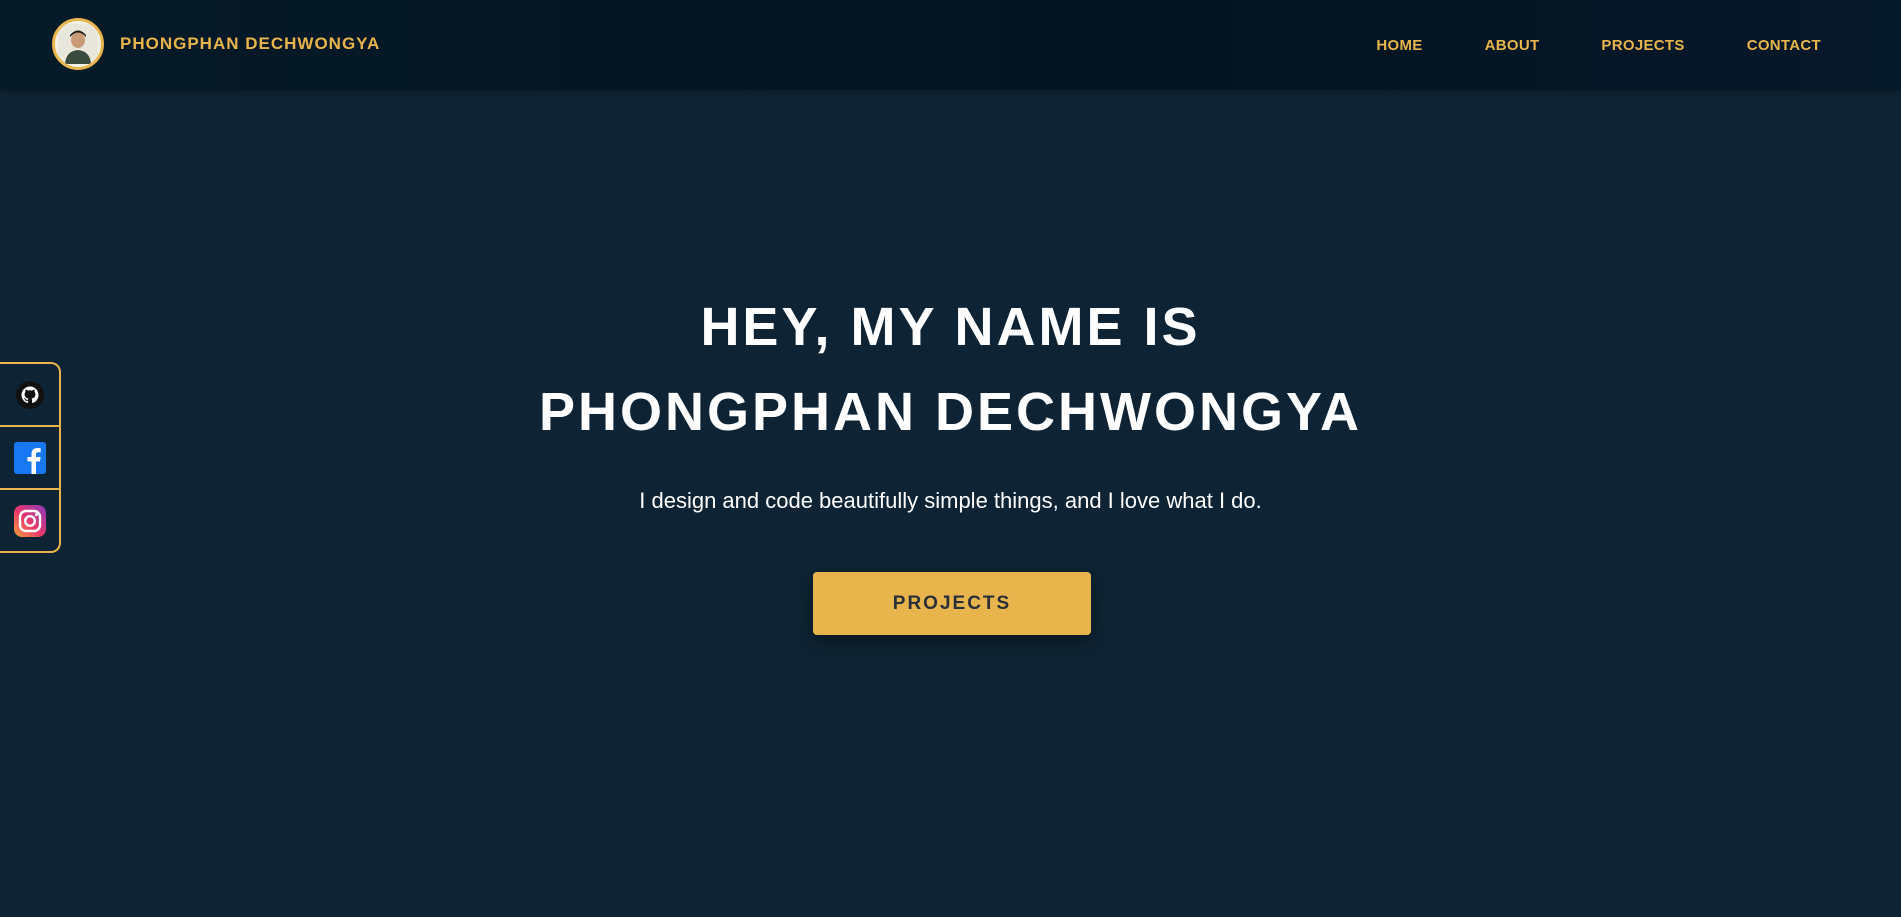 This screenshot has width=1901, height=917. Describe the element at coordinates (1567, 45) in the screenshot. I see `main-nav: HOME ABOUT PROJECTS CONTACT` at that location.